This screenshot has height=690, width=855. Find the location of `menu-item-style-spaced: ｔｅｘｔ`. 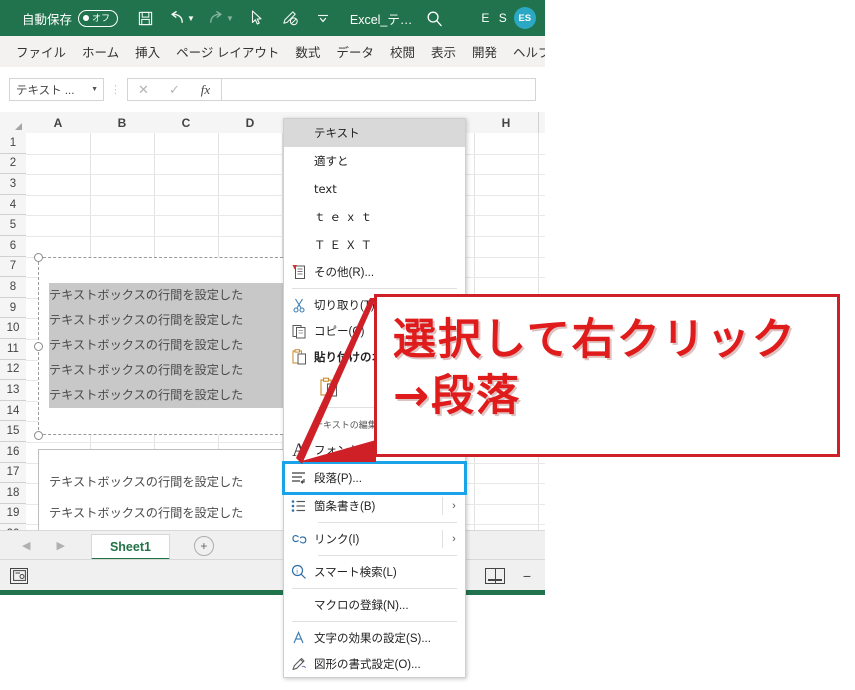

menu-item-style-spaced: ｔｅｘｔ is located at coordinates (374, 217).